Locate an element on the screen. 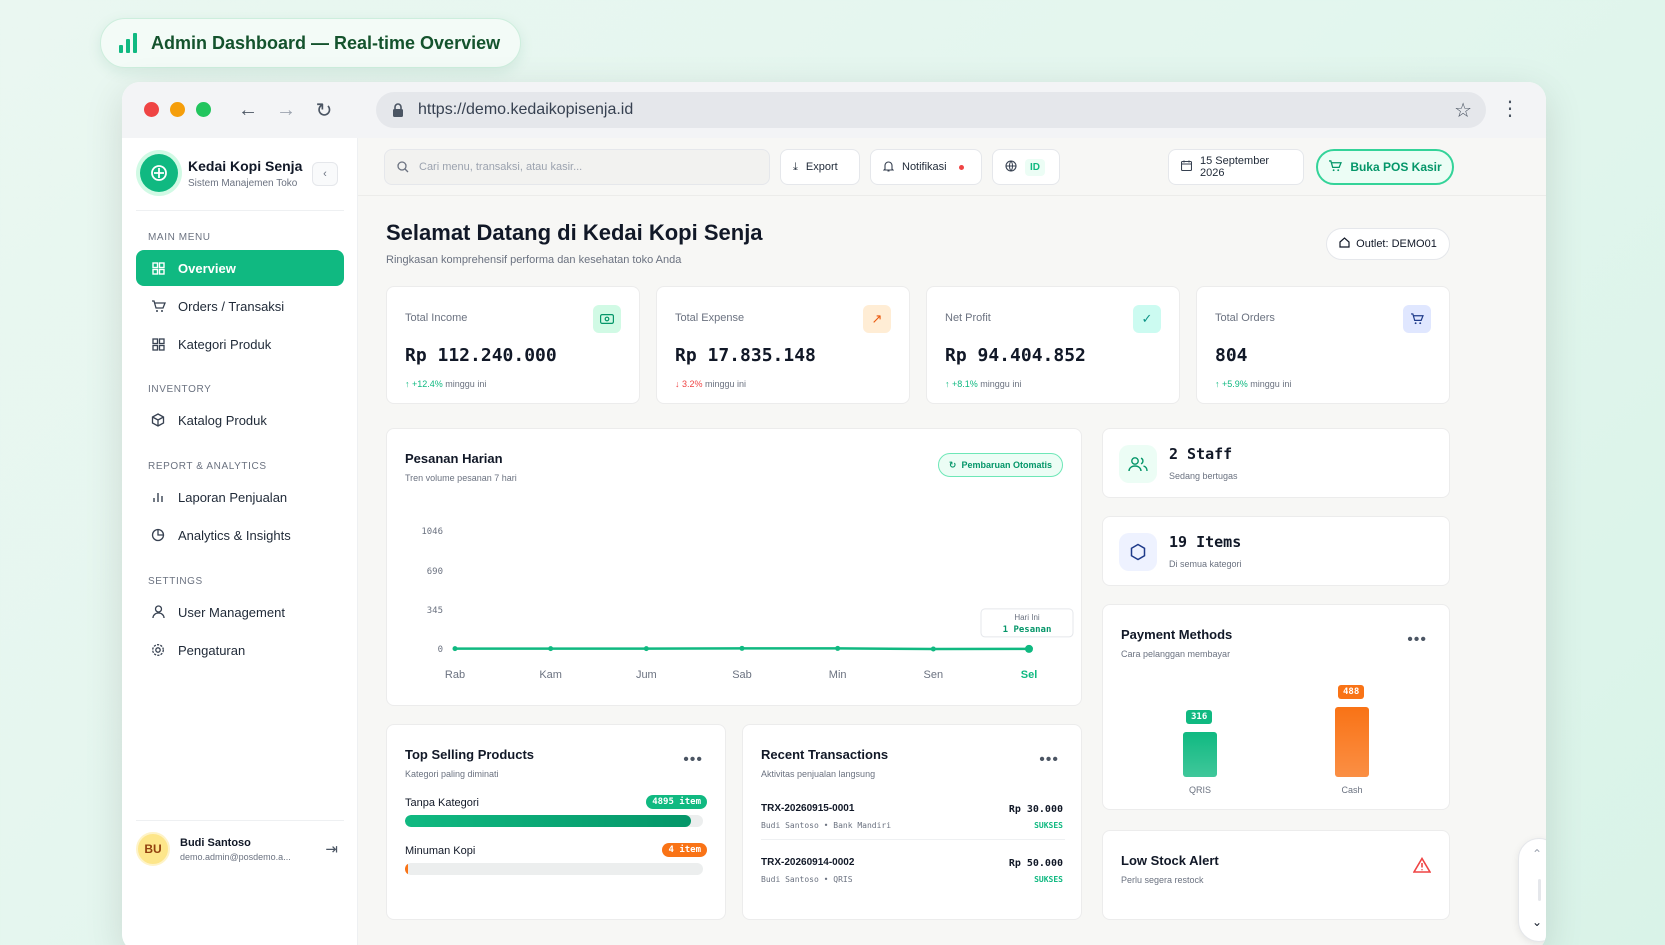 Image resolution: width=1665 pixels, height=945 pixels. export-button: ⤓ Export is located at coordinates (820, 167).